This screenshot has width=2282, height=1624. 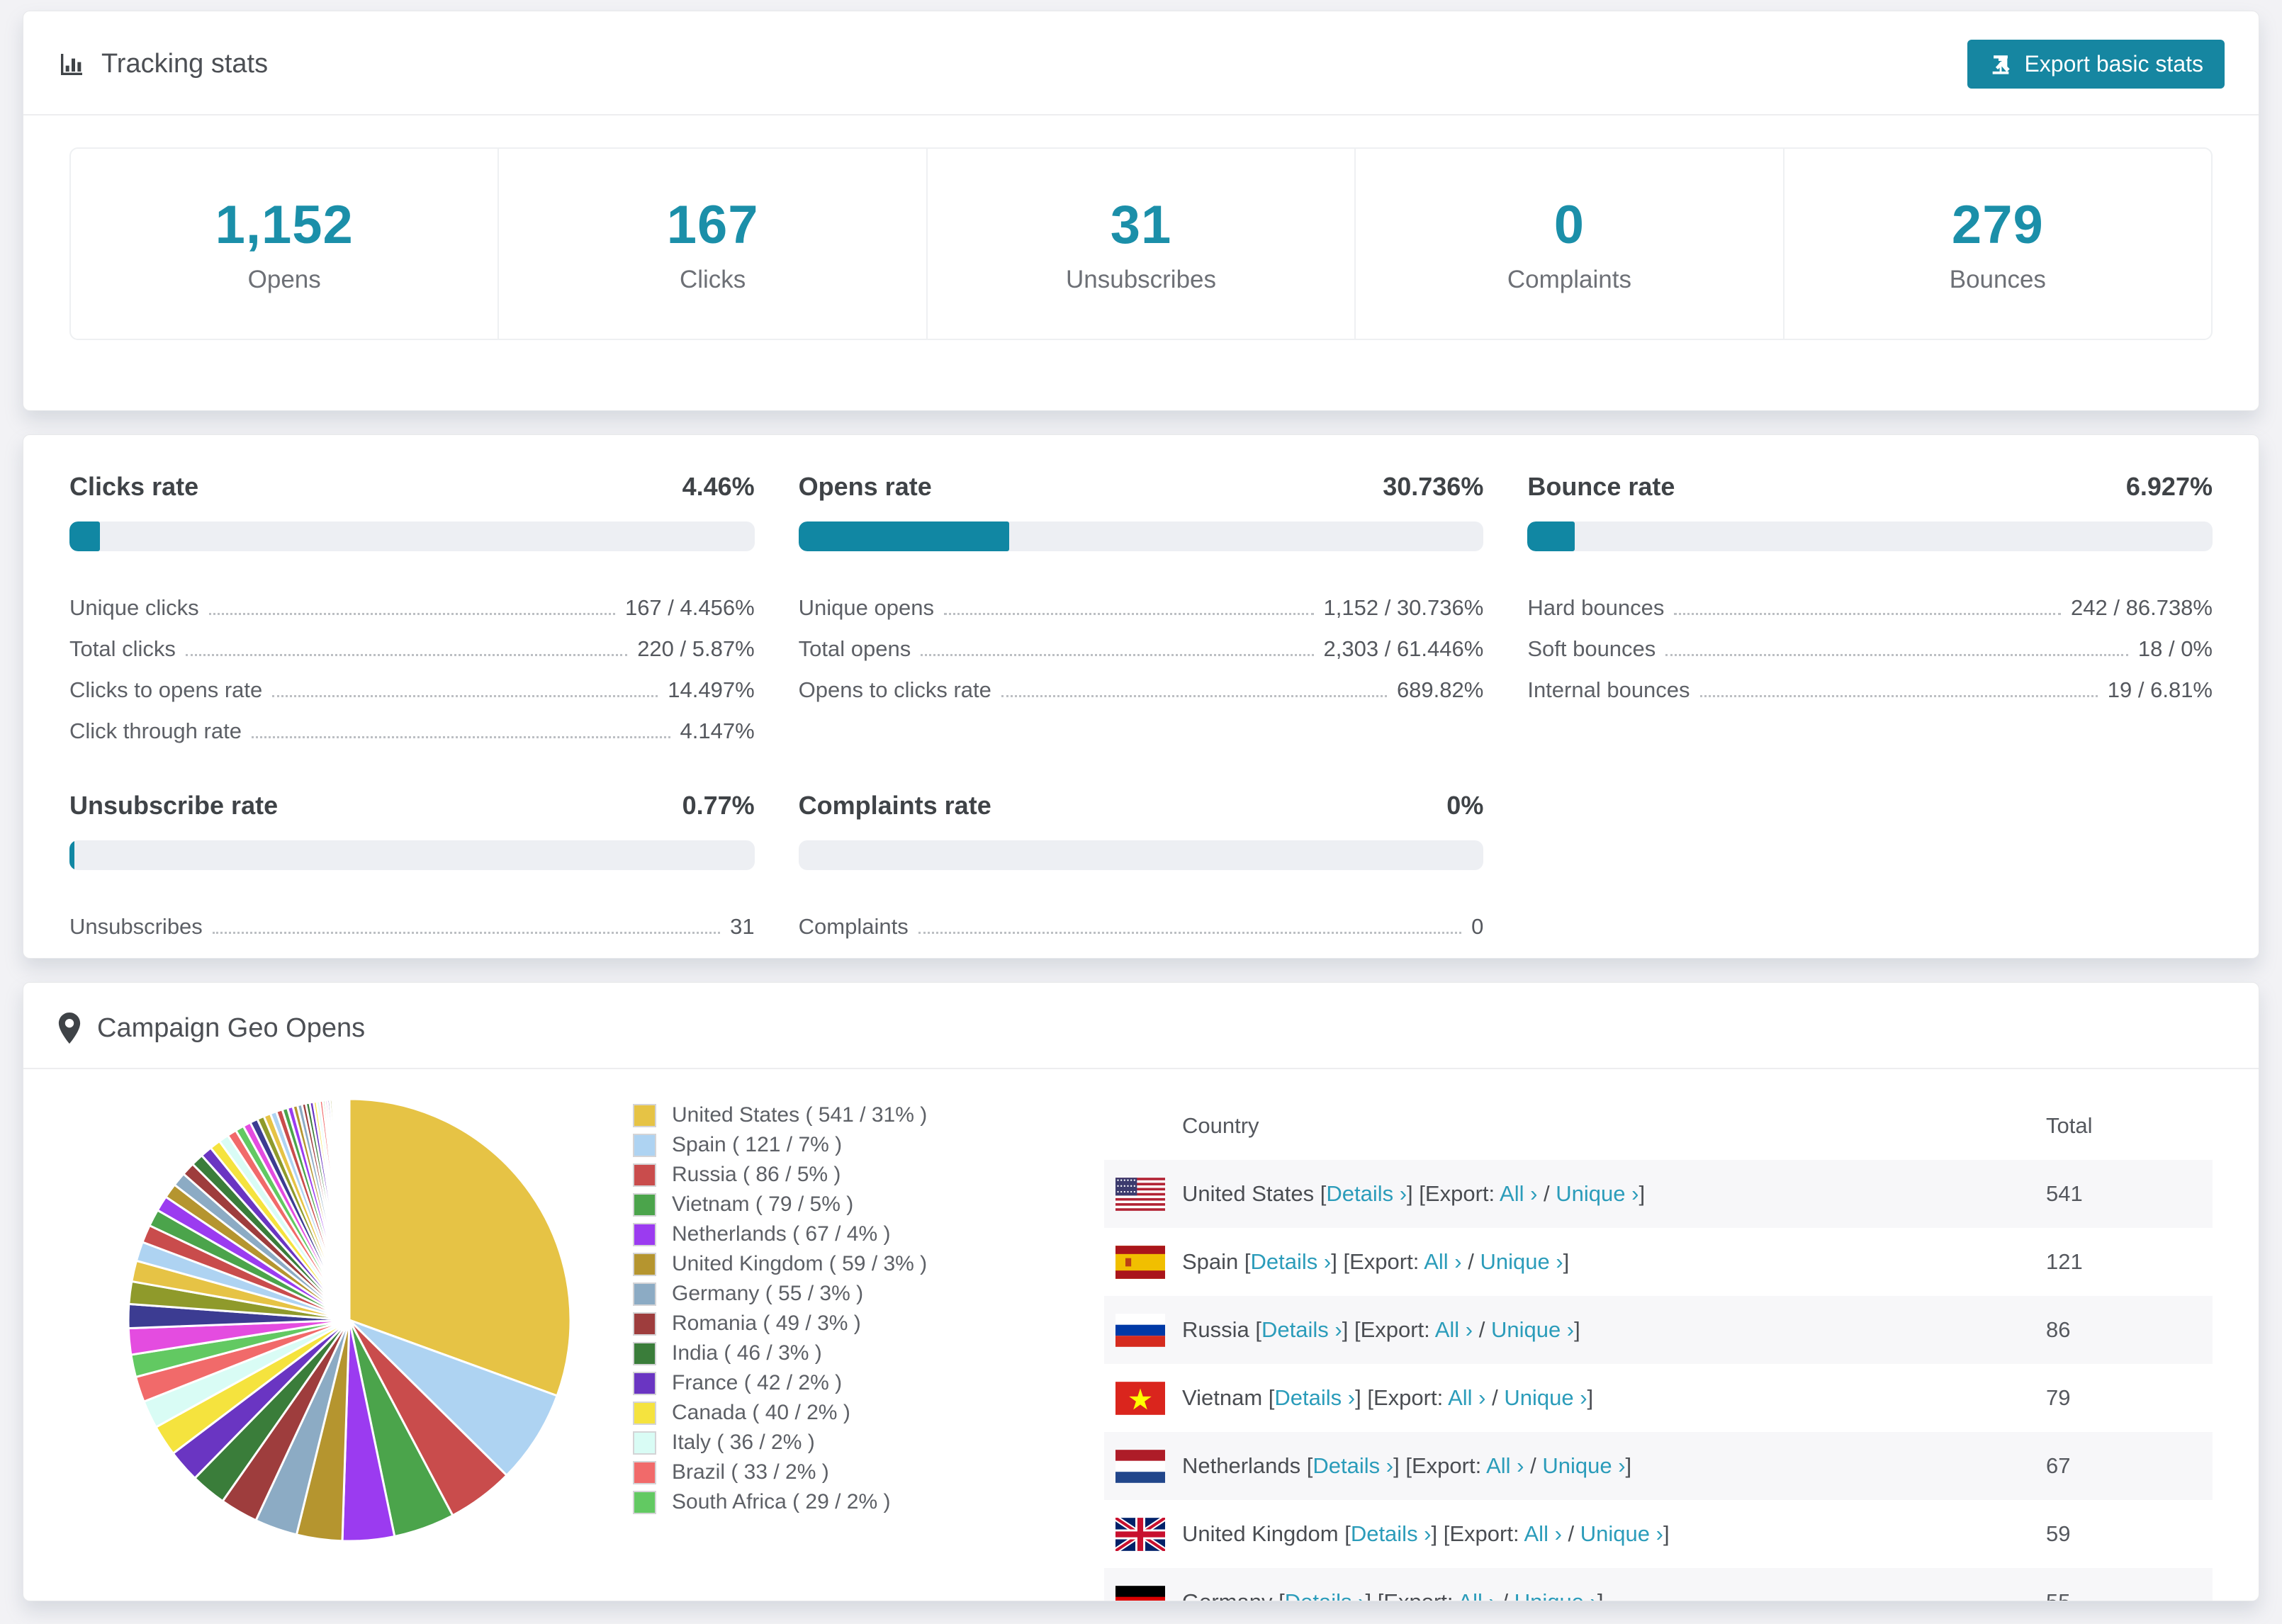 What do you see at coordinates (1142, 603) in the screenshot?
I see `rate-detail-row: Unique opens 1,152 / 30.736%` at bounding box center [1142, 603].